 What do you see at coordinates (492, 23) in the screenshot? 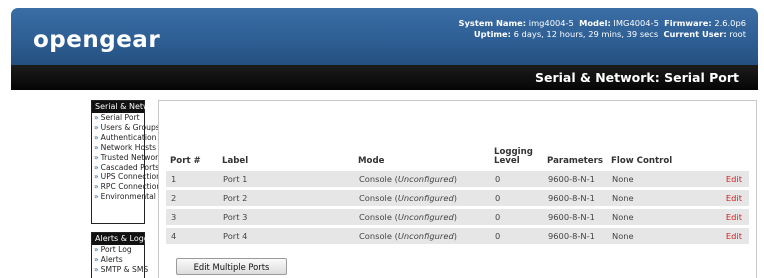
I see `system-name-label: System Name:` at bounding box center [492, 23].